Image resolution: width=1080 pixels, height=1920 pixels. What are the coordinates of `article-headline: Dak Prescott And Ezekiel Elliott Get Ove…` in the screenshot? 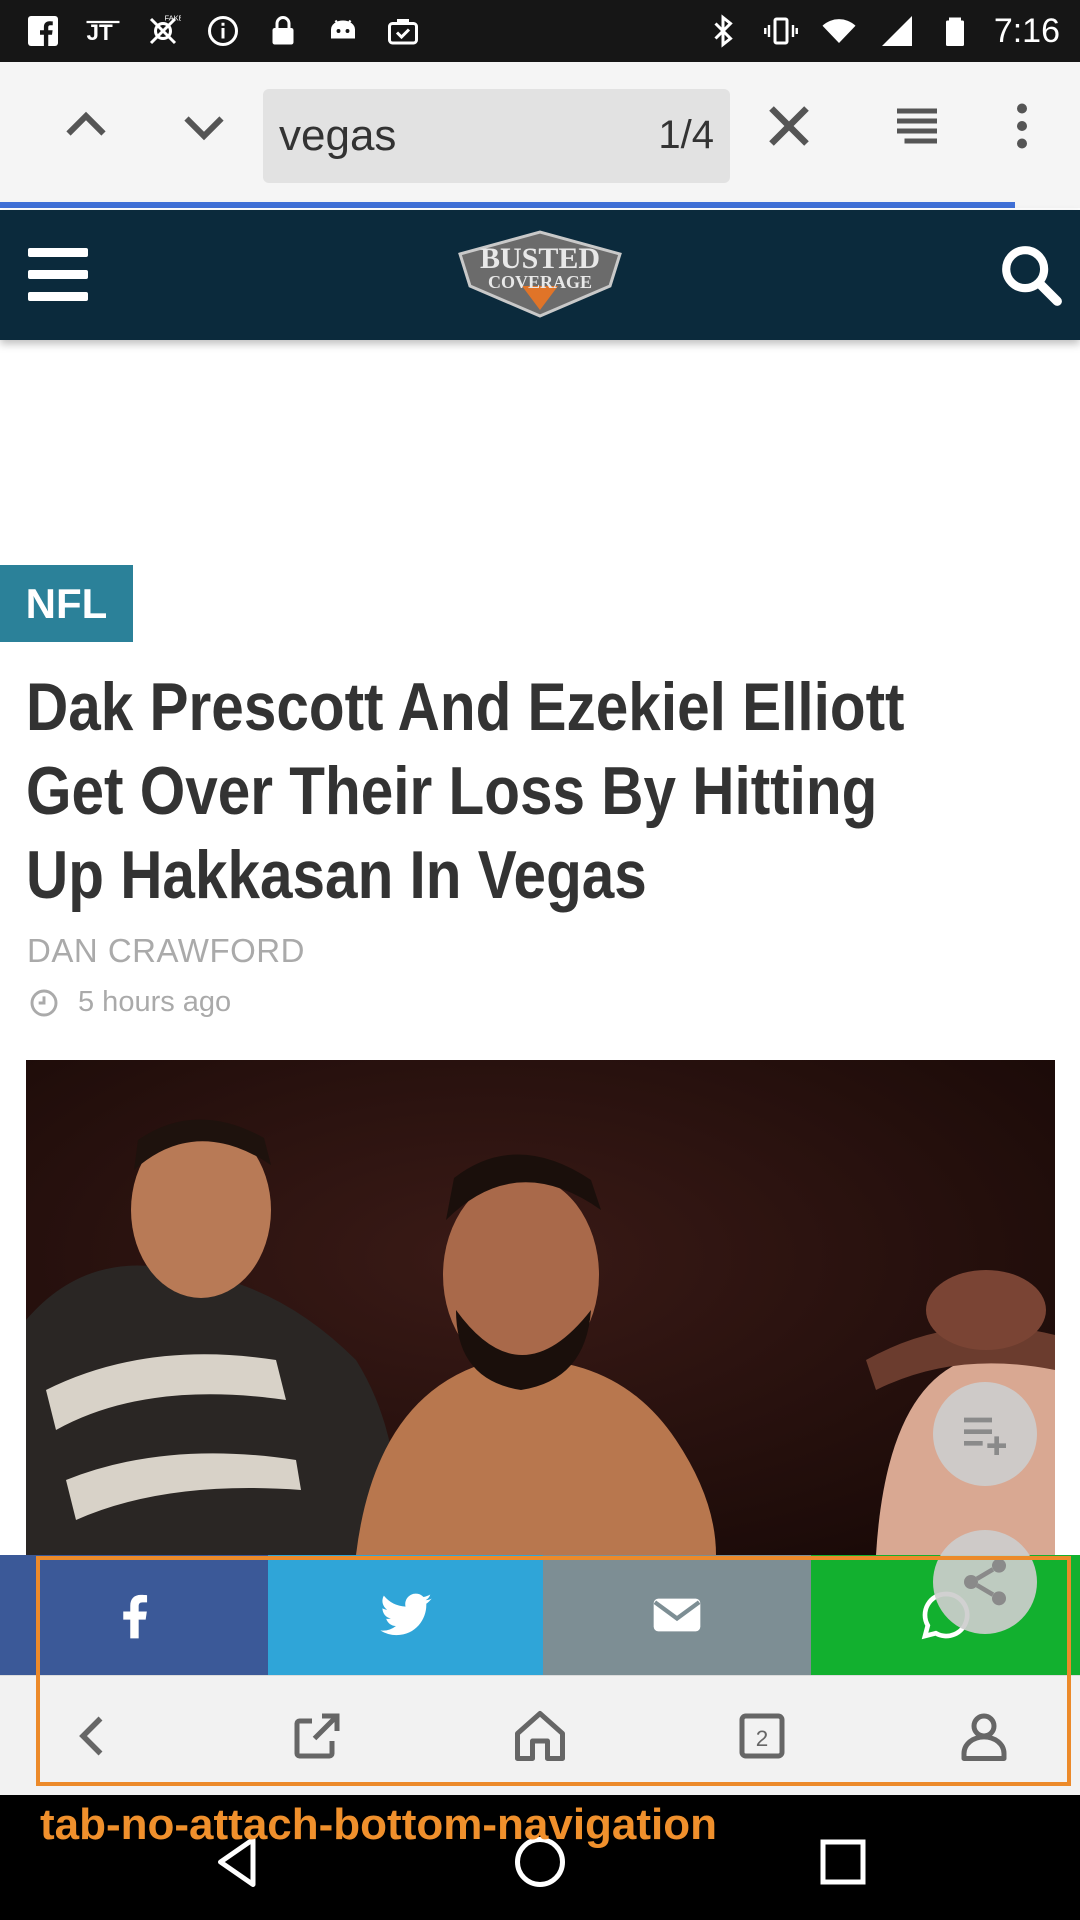 It's located at (465, 791).